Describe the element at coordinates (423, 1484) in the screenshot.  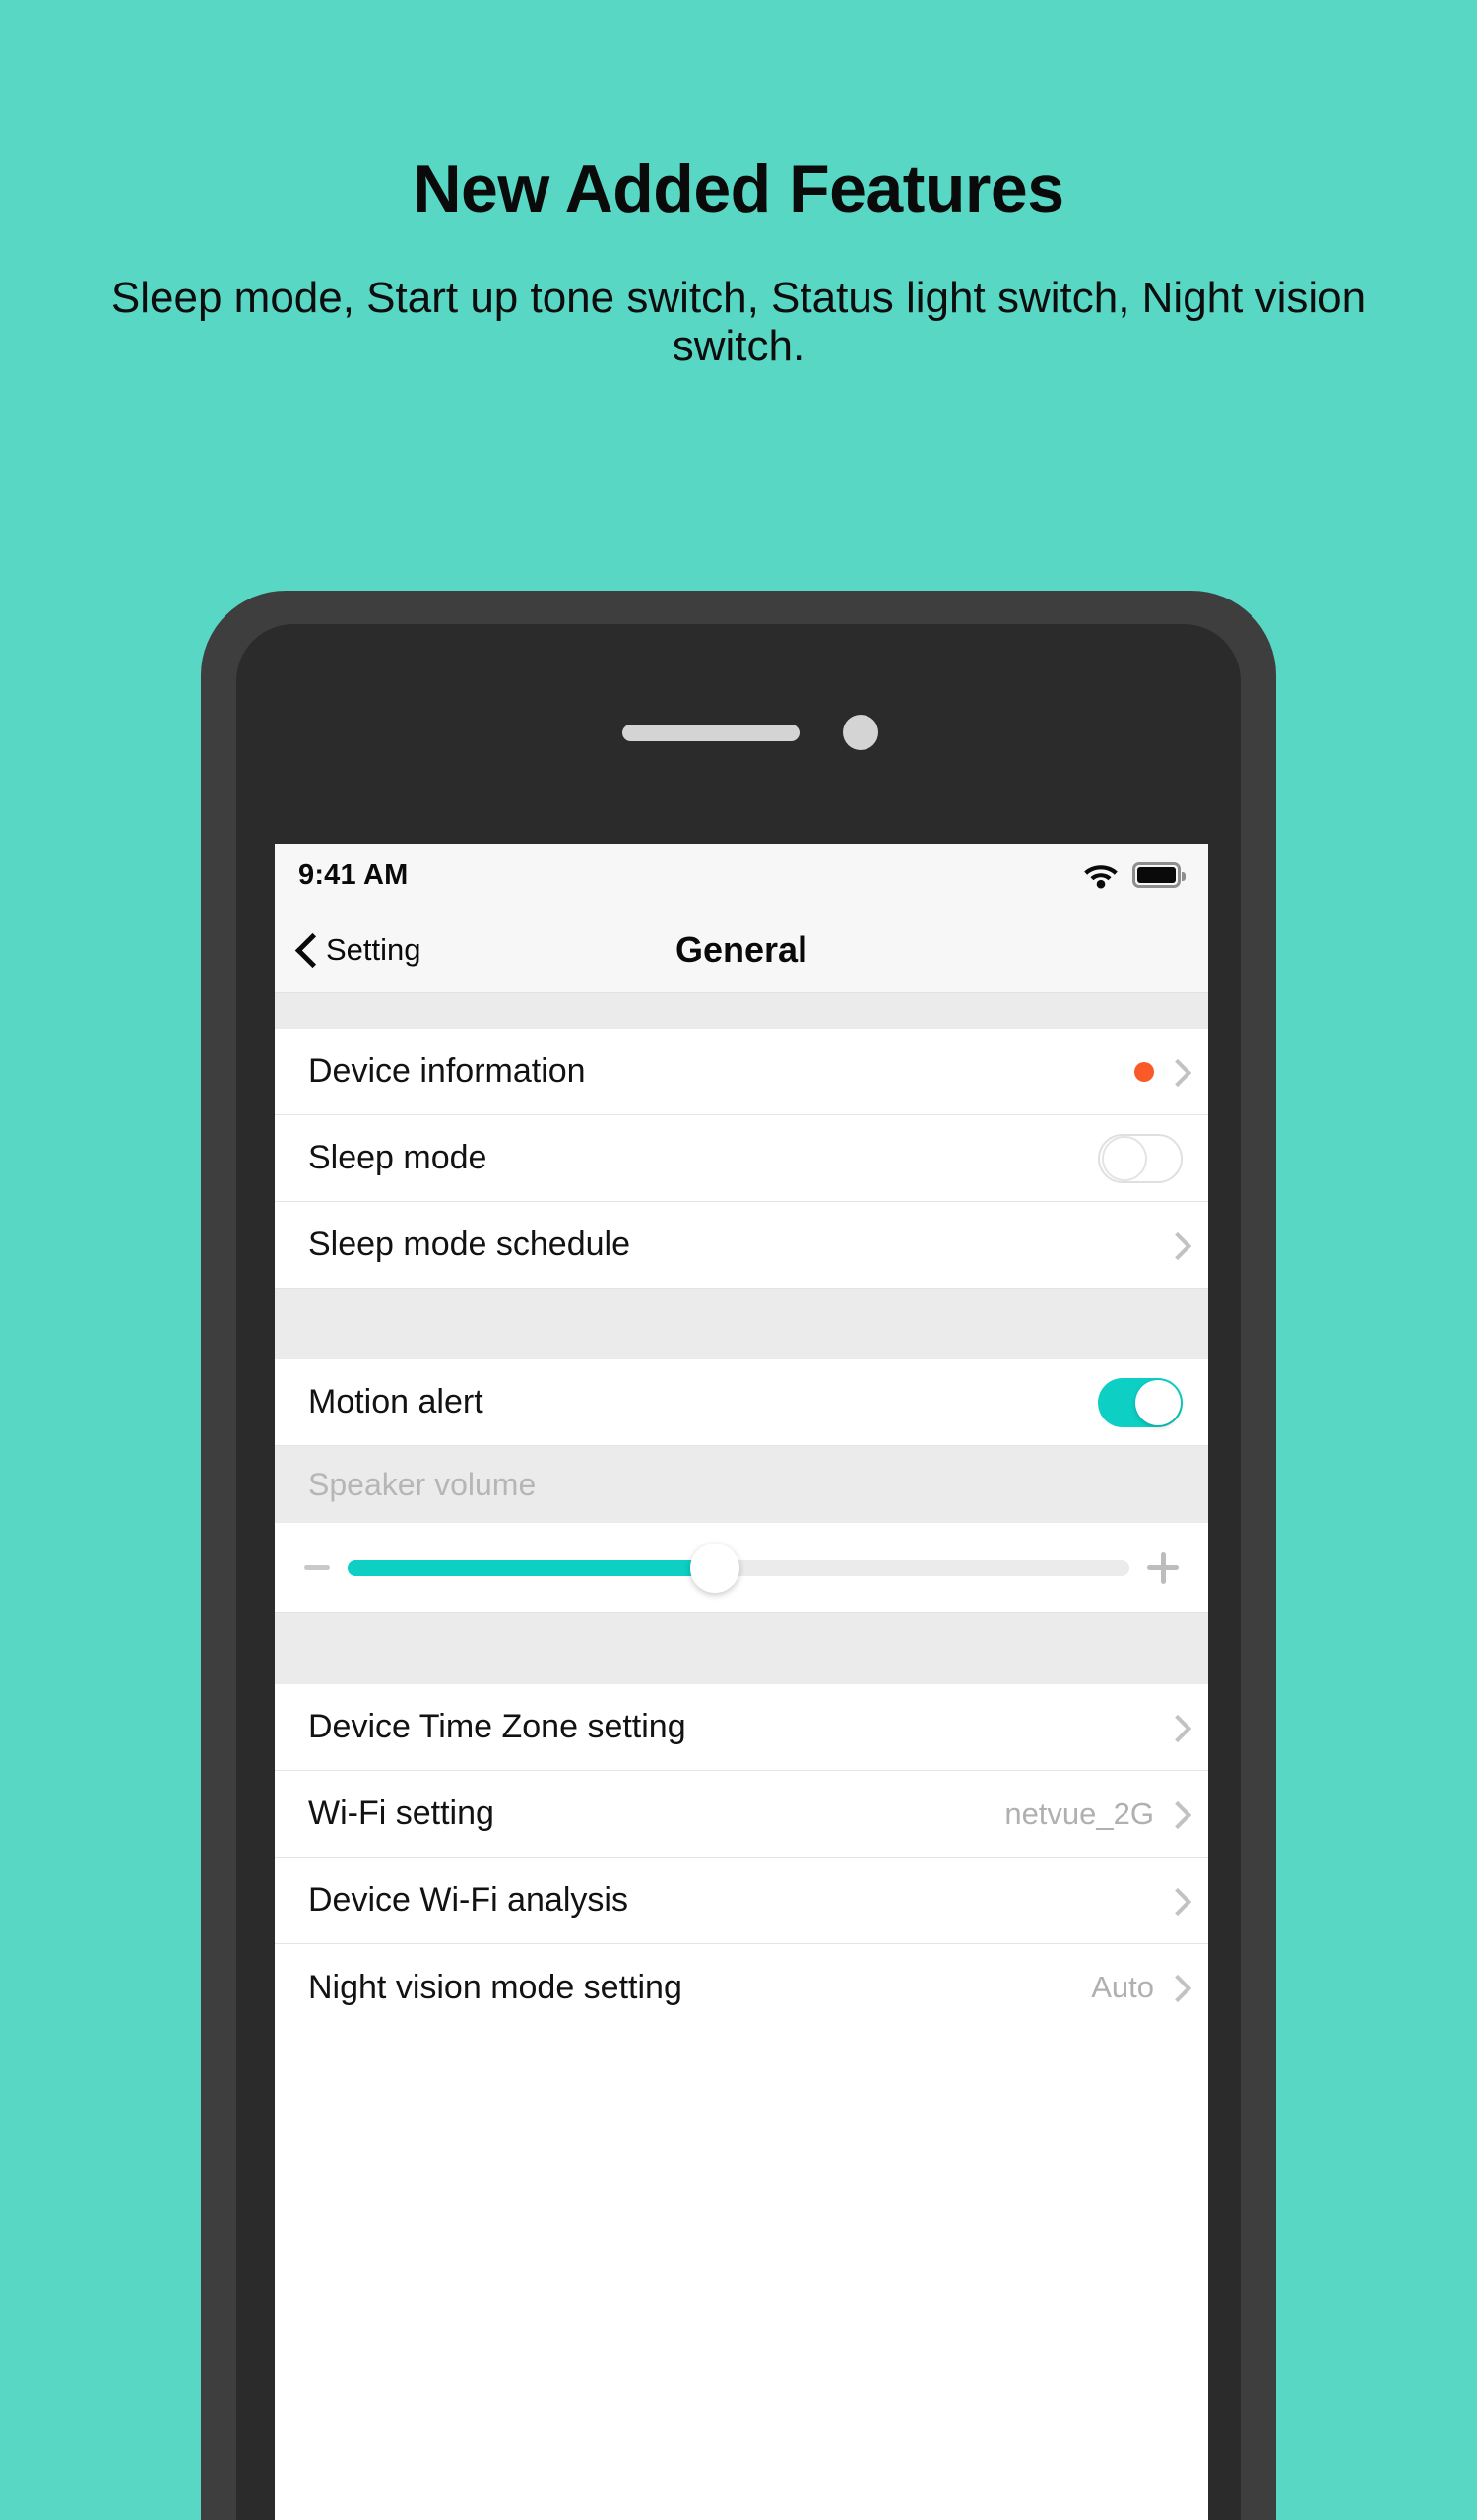
I see `section-header-label: Speaker volume` at that location.